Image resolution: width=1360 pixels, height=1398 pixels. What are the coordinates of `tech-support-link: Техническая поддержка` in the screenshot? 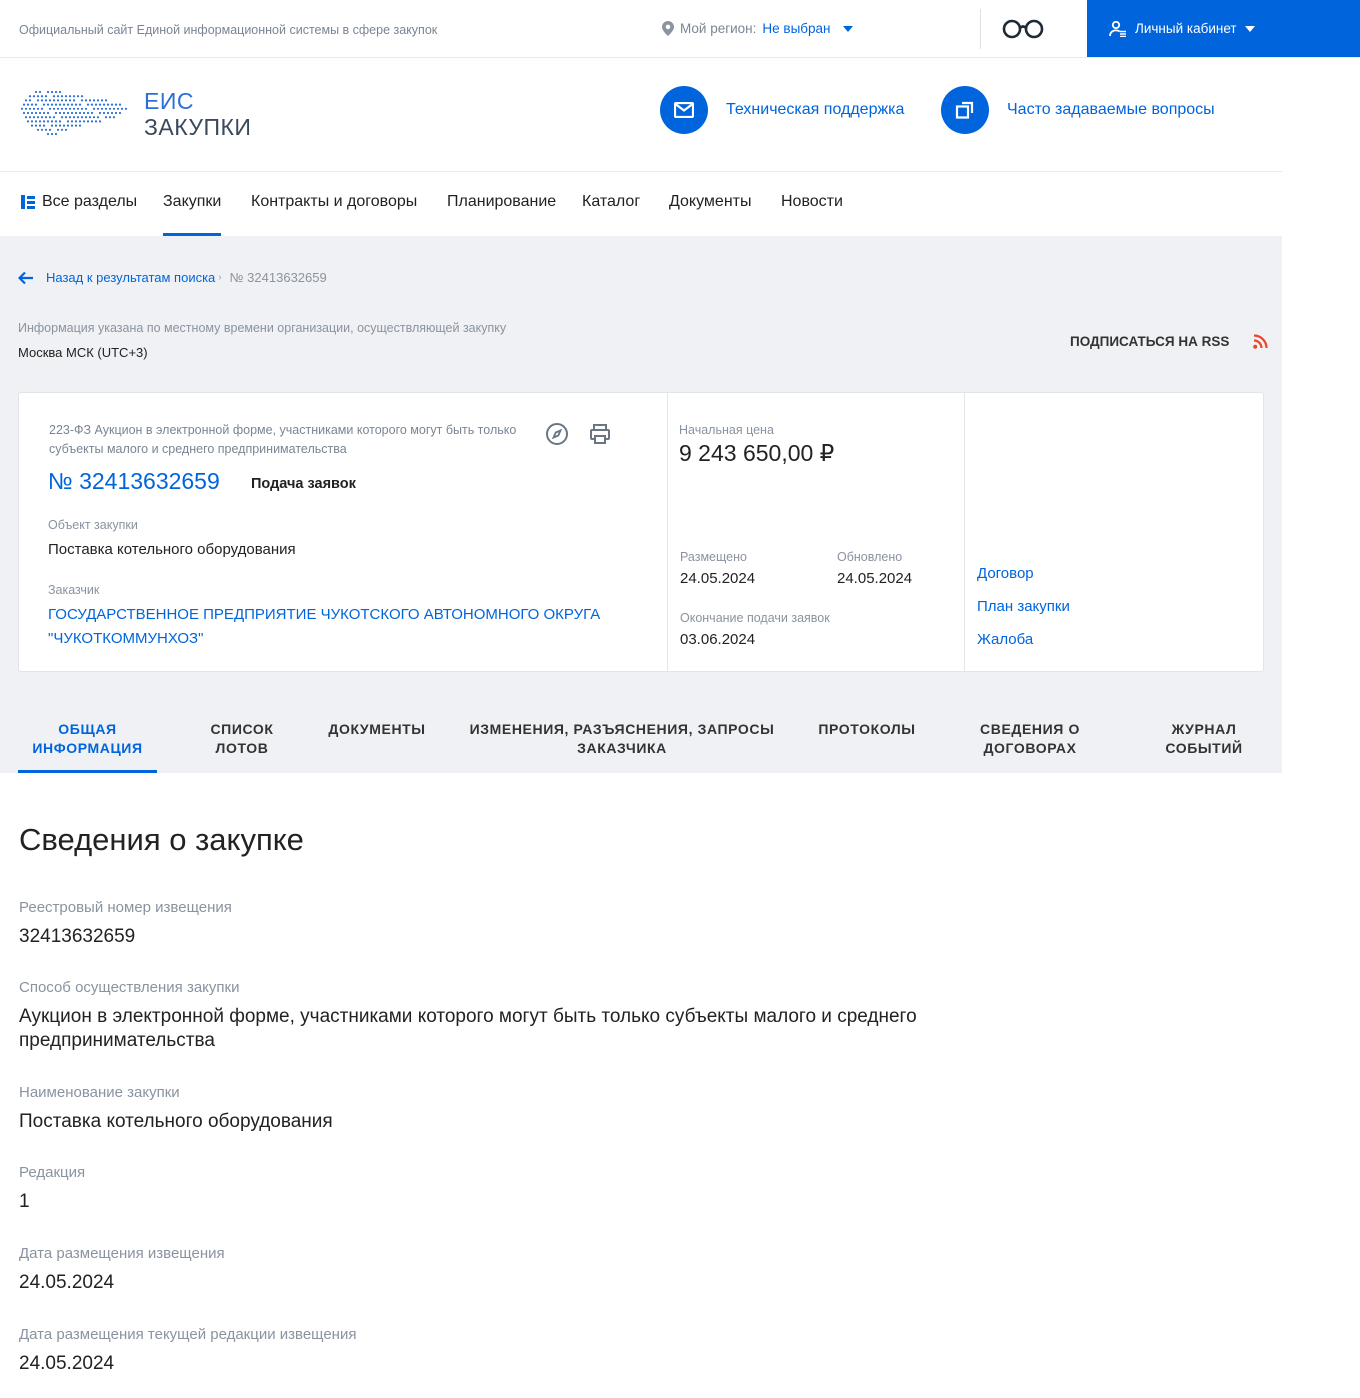 It's located at (782, 110).